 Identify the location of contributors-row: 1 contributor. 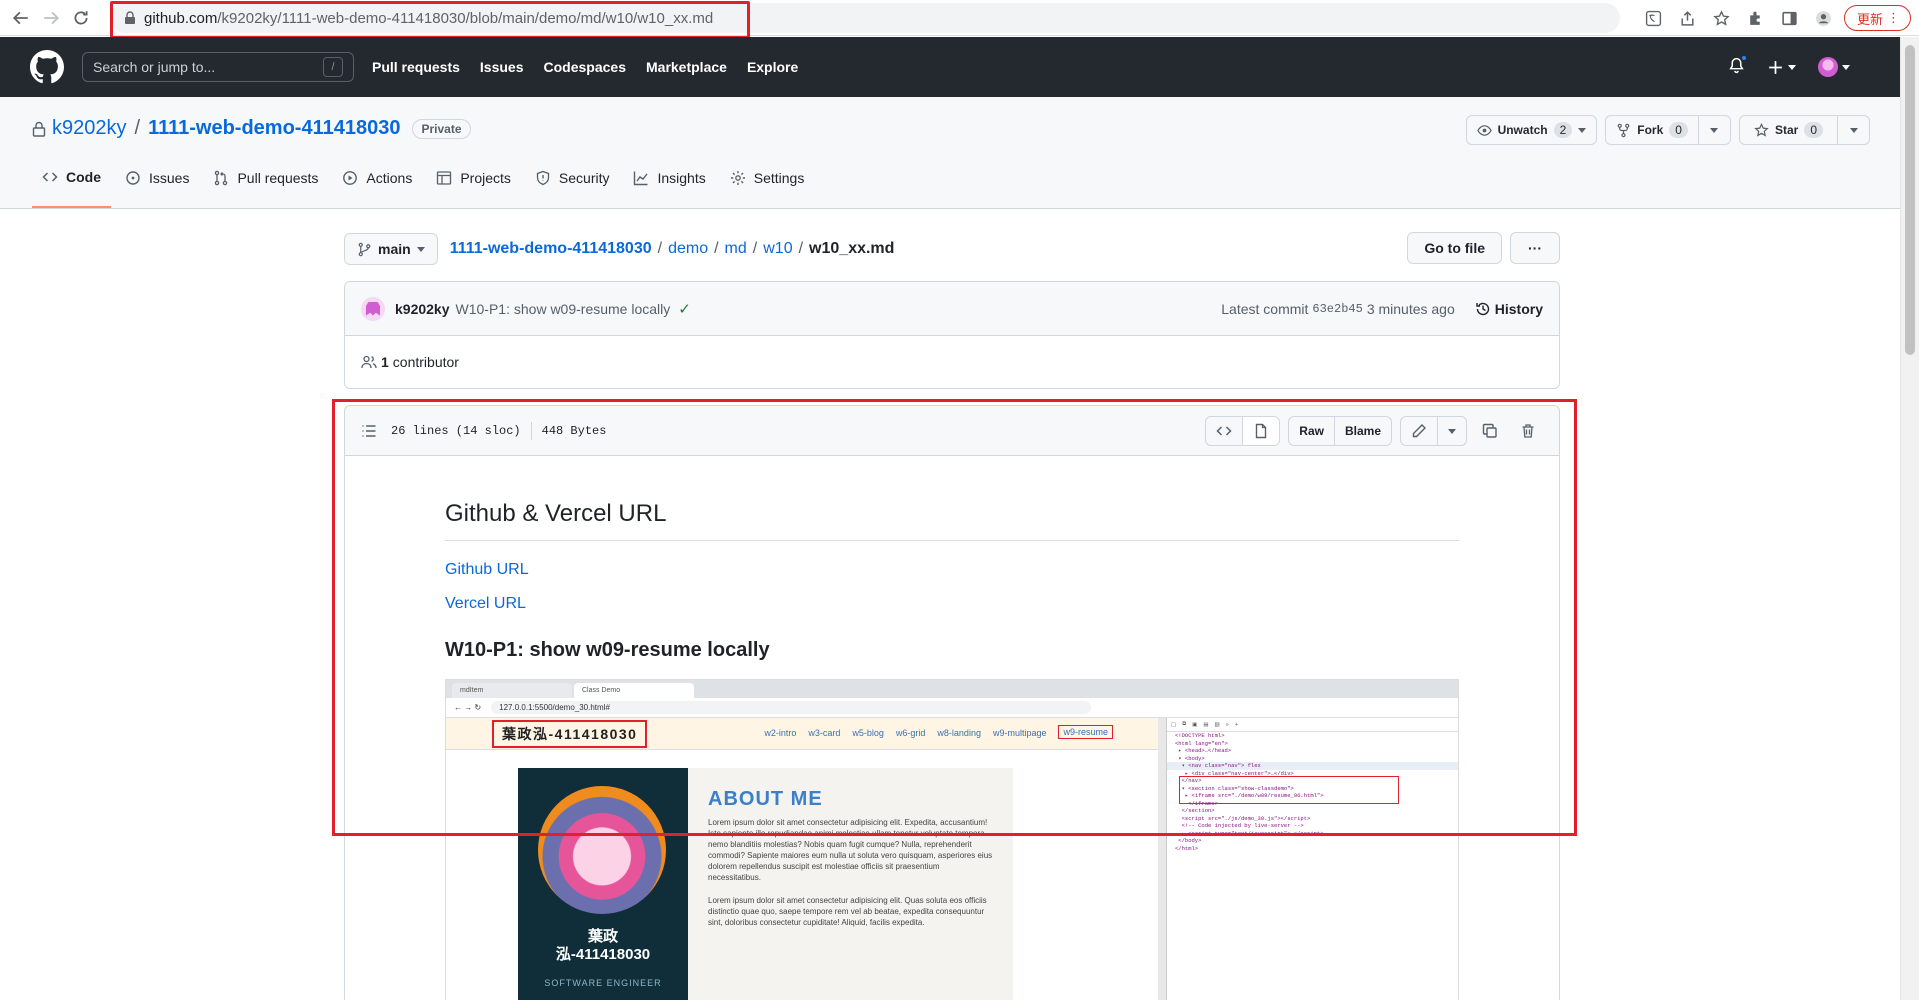
(952, 362).